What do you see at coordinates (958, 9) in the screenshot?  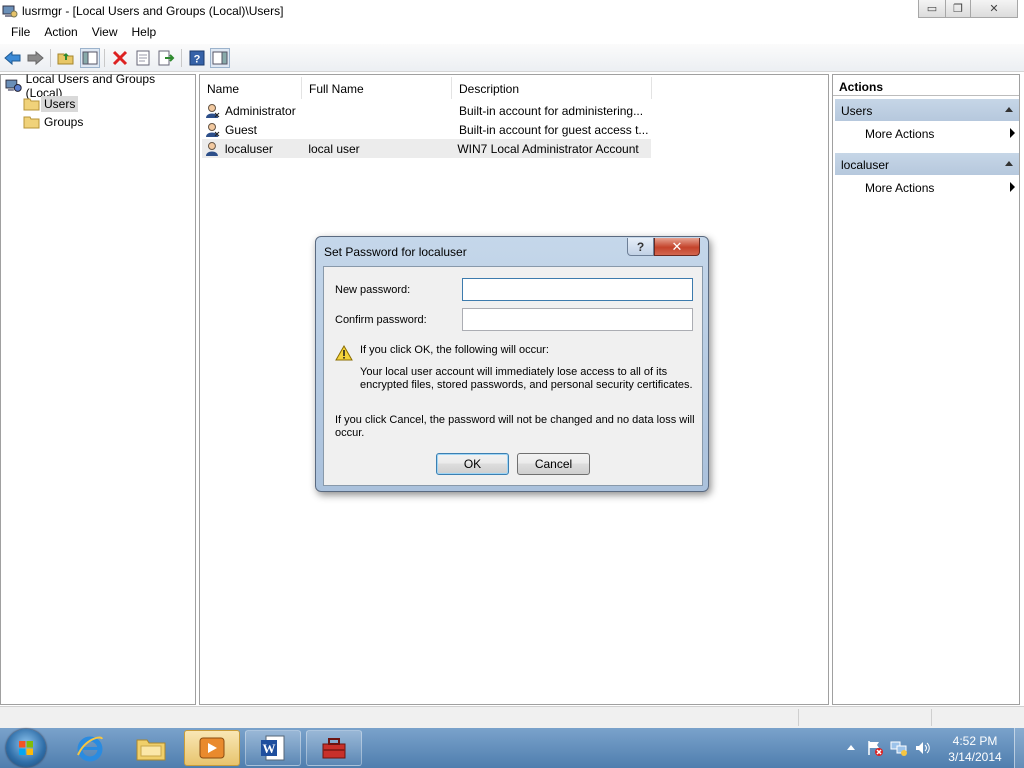 I see `maximize-button: ❐` at bounding box center [958, 9].